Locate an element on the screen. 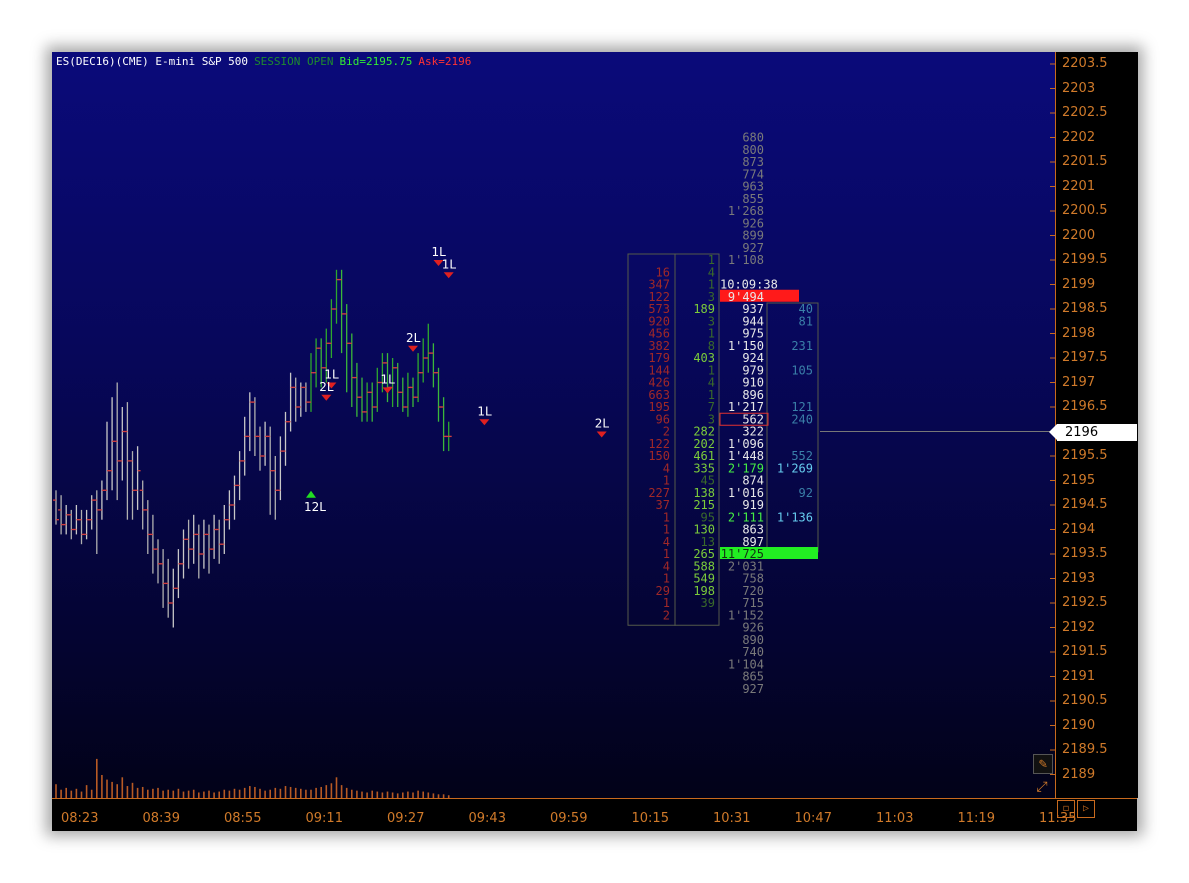 The width and height of the screenshot is (1189, 883). ask-price: Ask=2196 is located at coordinates (445, 61).